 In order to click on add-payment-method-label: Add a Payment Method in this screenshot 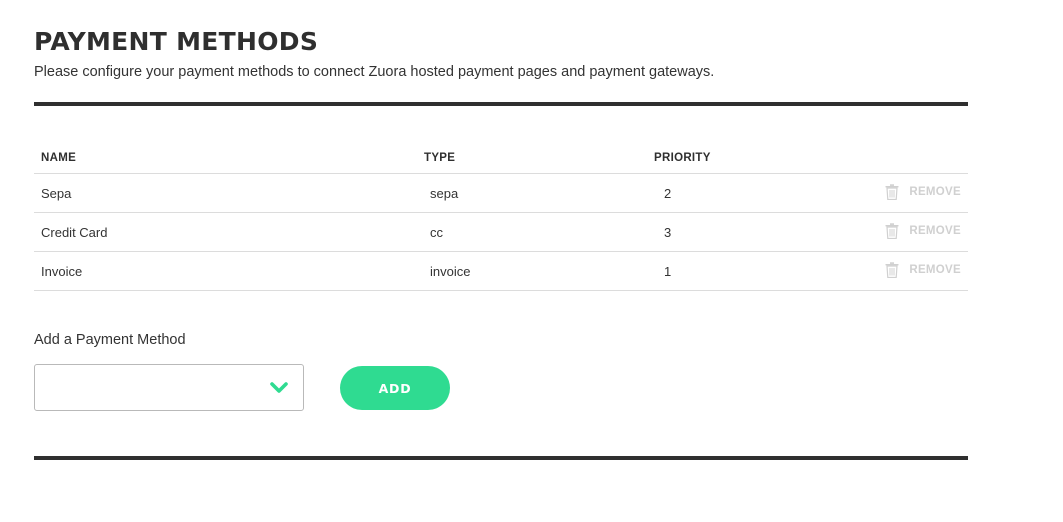, I will do `click(110, 340)`.